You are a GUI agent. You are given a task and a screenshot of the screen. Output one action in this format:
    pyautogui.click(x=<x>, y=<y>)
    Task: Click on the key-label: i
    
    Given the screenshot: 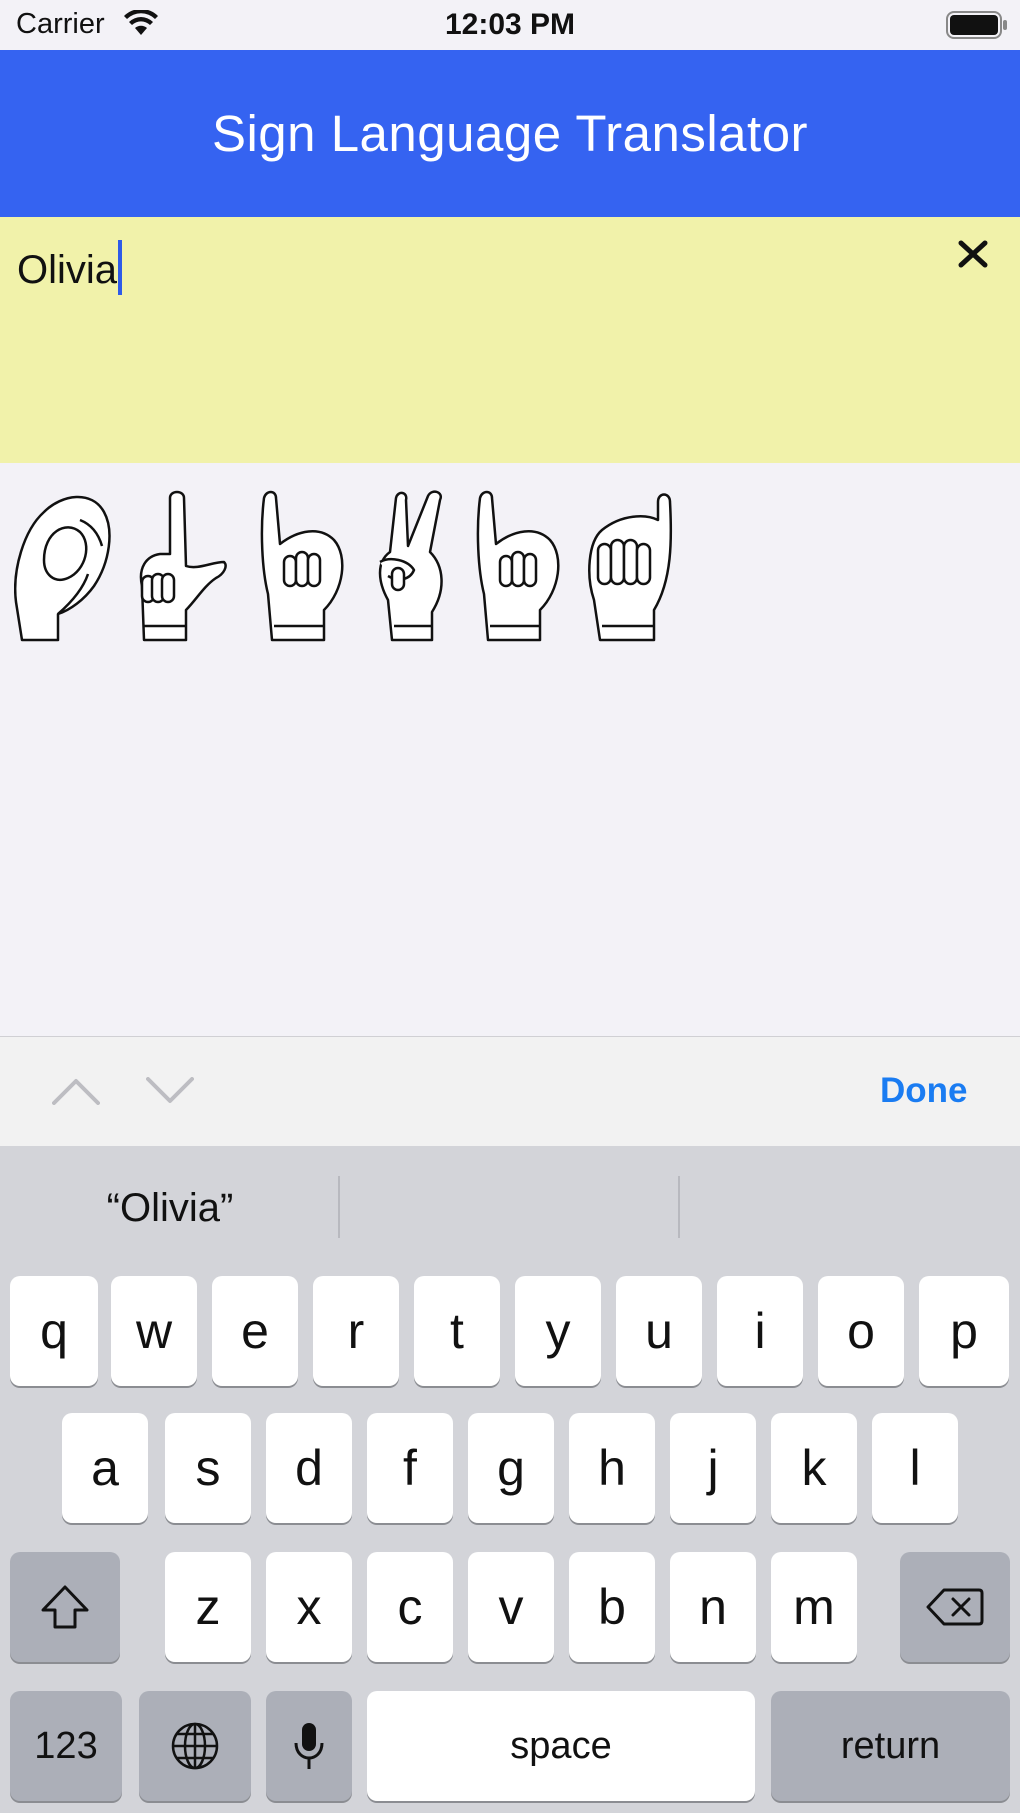 What is the action you would take?
    pyautogui.click(x=760, y=1331)
    